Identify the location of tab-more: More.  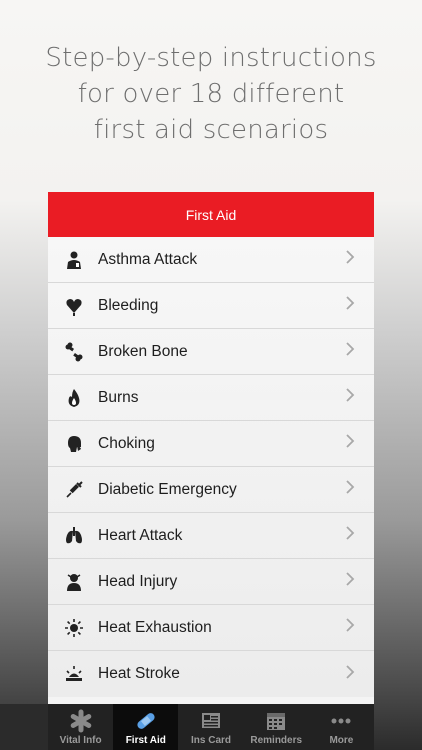
(341, 727).